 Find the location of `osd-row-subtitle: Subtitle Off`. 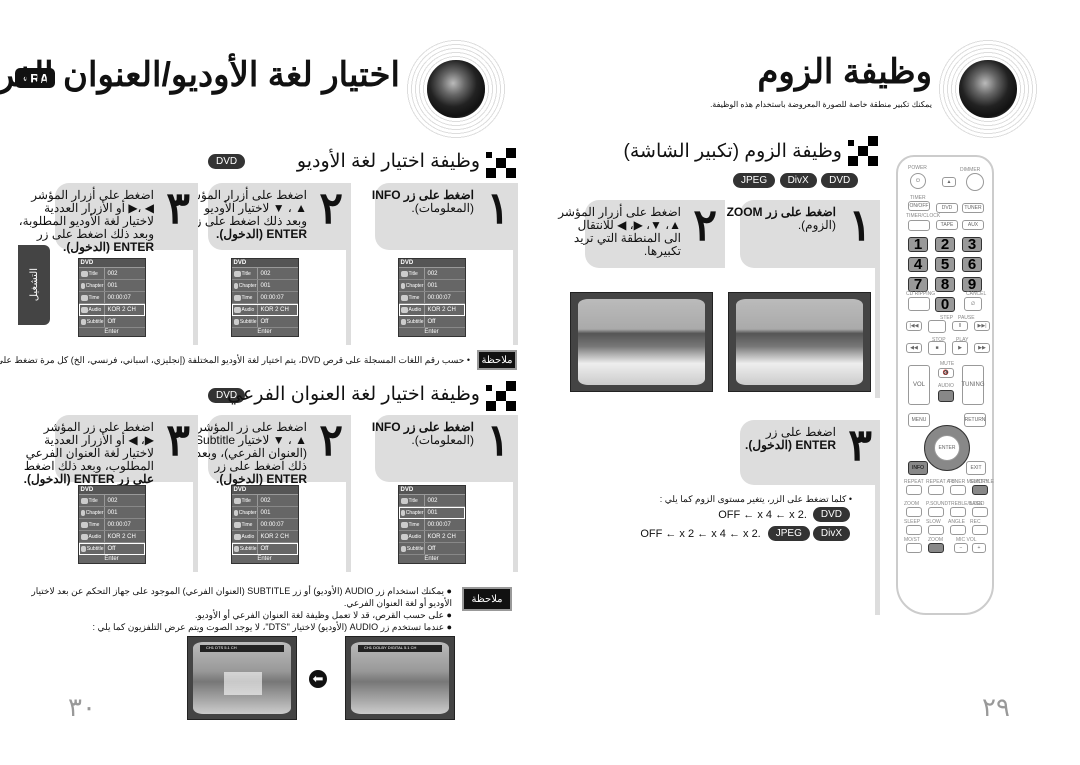

osd-row-subtitle: Subtitle Off is located at coordinates (431, 322).